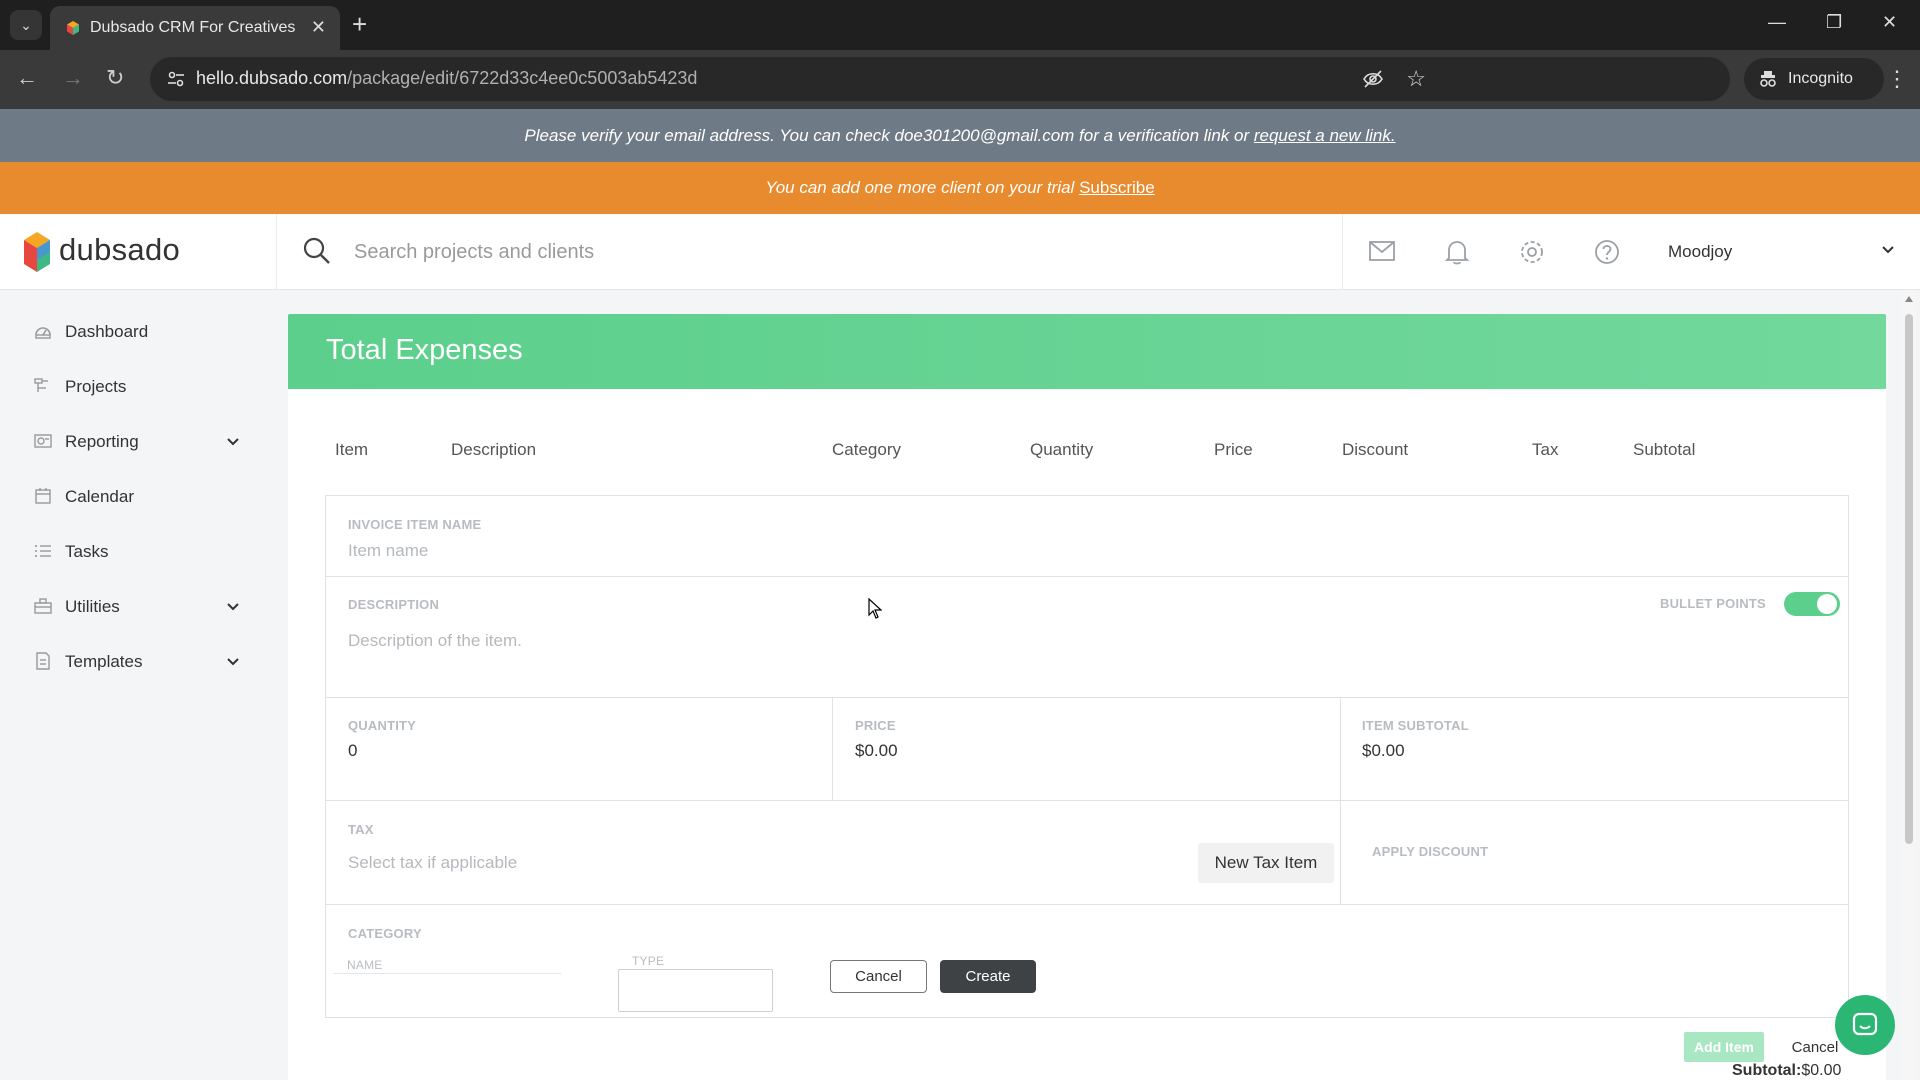 This screenshot has height=1080, width=1920. I want to click on chat-support-button, so click(1865, 1025).